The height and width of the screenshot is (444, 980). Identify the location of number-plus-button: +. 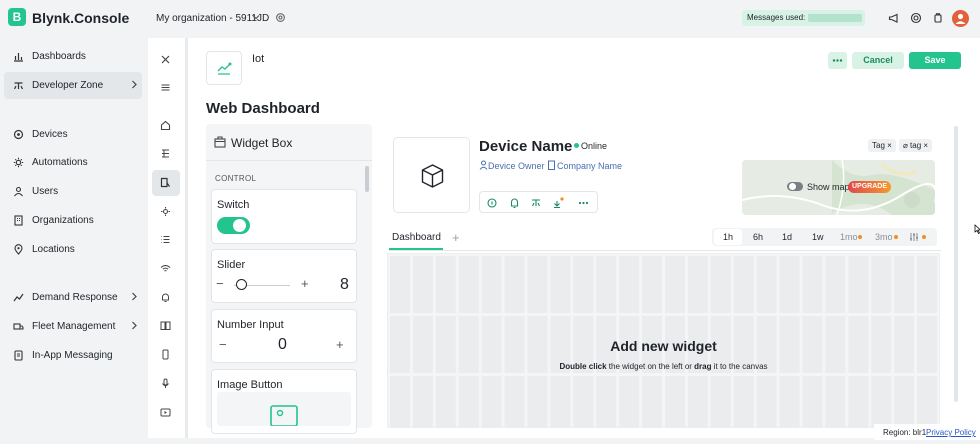
(340, 344).